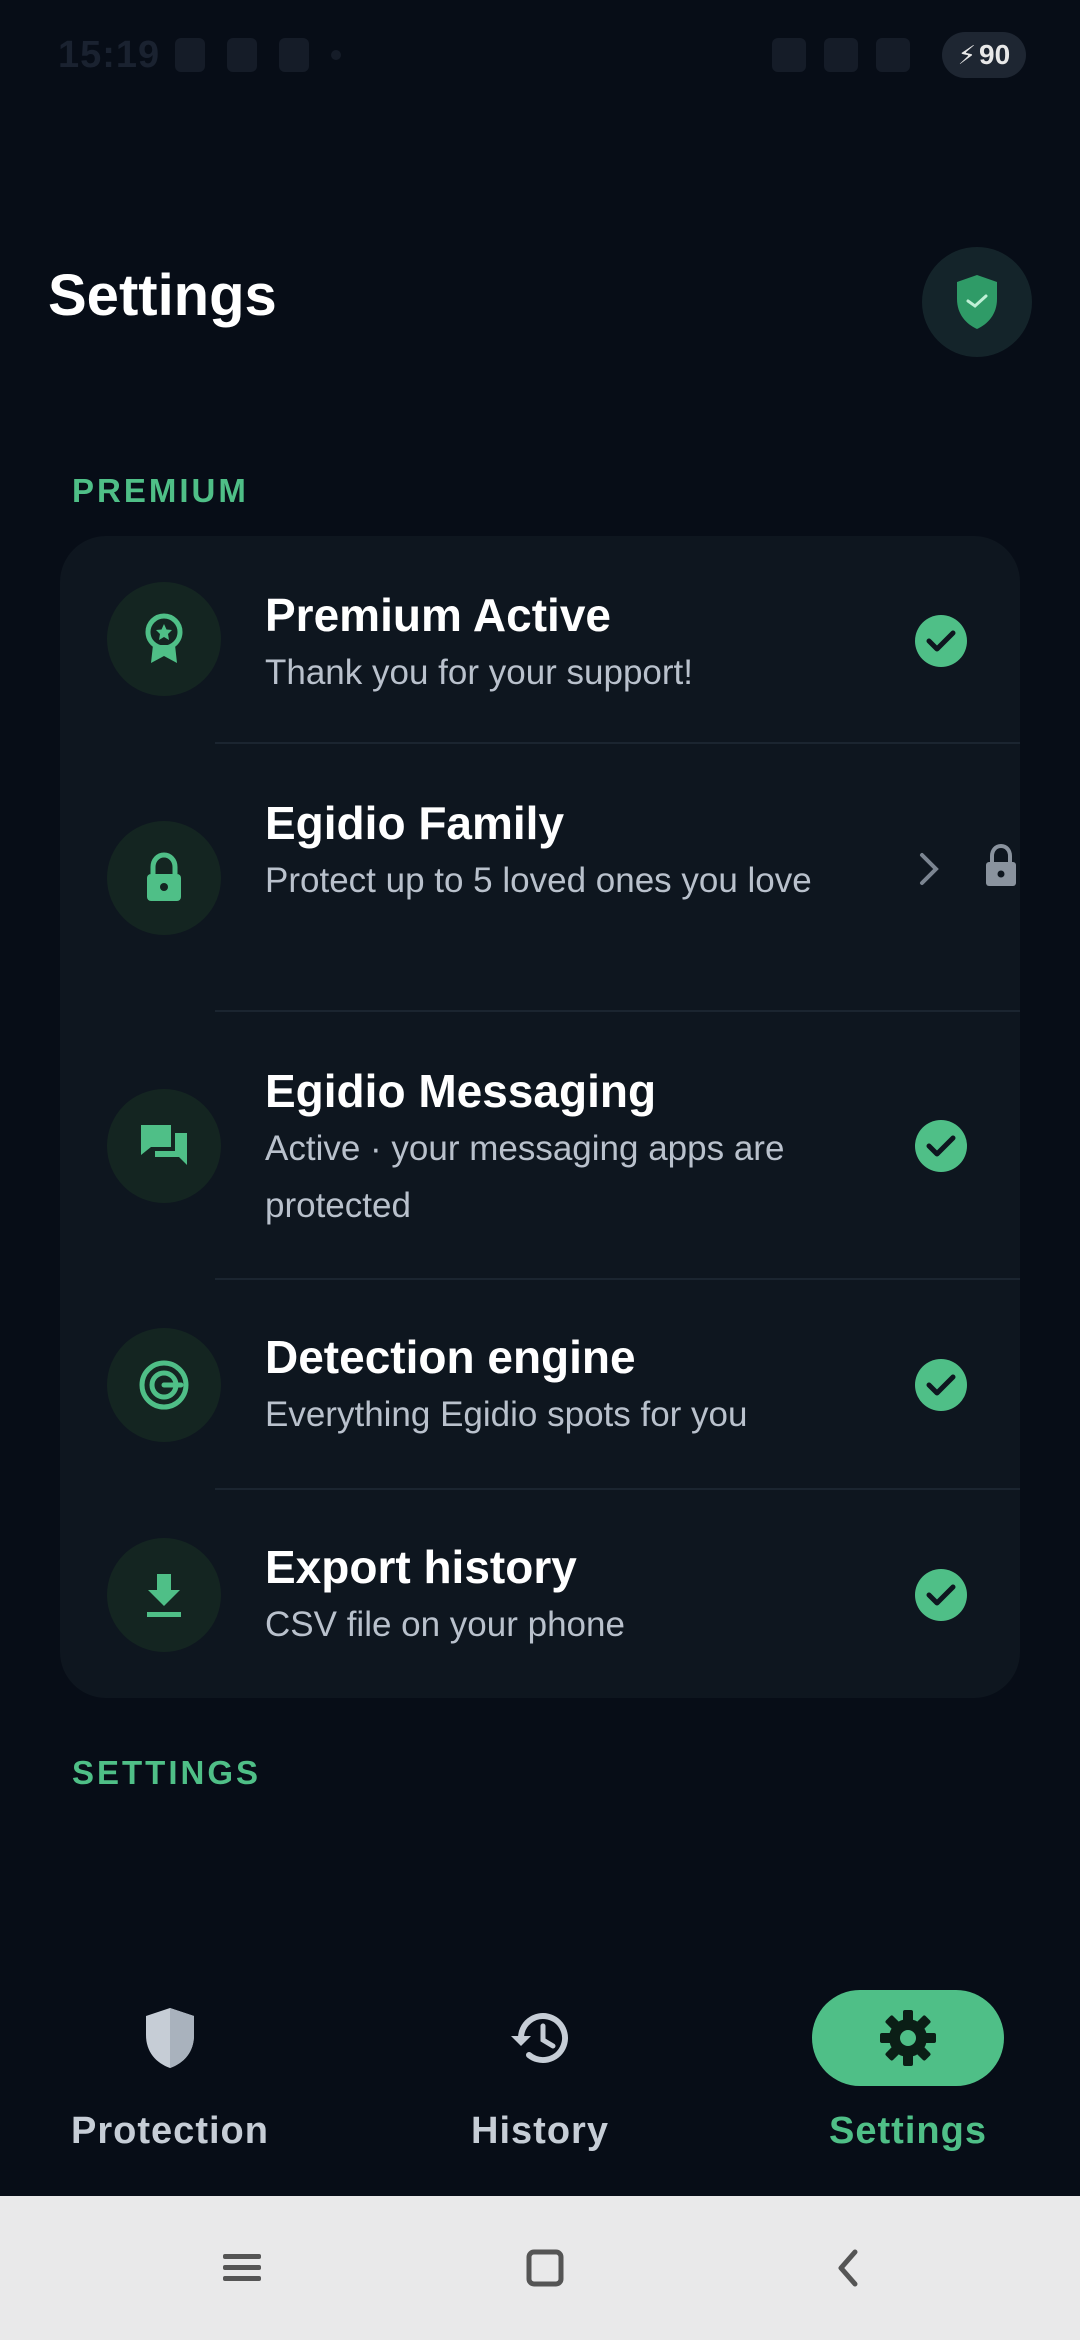 This screenshot has height=2340, width=1080. What do you see at coordinates (415, 823) in the screenshot?
I see `row-title: Egidio Family` at bounding box center [415, 823].